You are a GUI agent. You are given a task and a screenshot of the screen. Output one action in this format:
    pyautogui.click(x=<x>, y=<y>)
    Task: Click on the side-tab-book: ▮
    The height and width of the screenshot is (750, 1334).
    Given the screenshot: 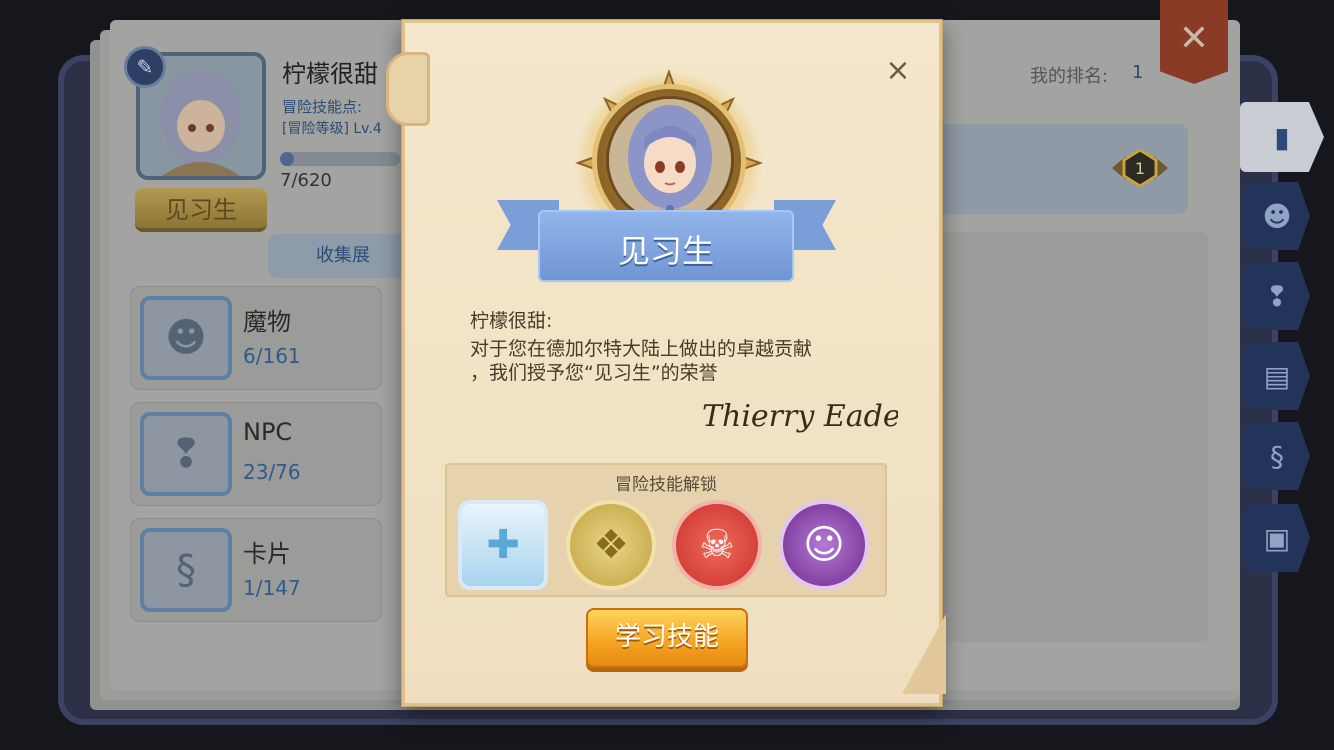 What is the action you would take?
    pyautogui.click(x=1282, y=137)
    